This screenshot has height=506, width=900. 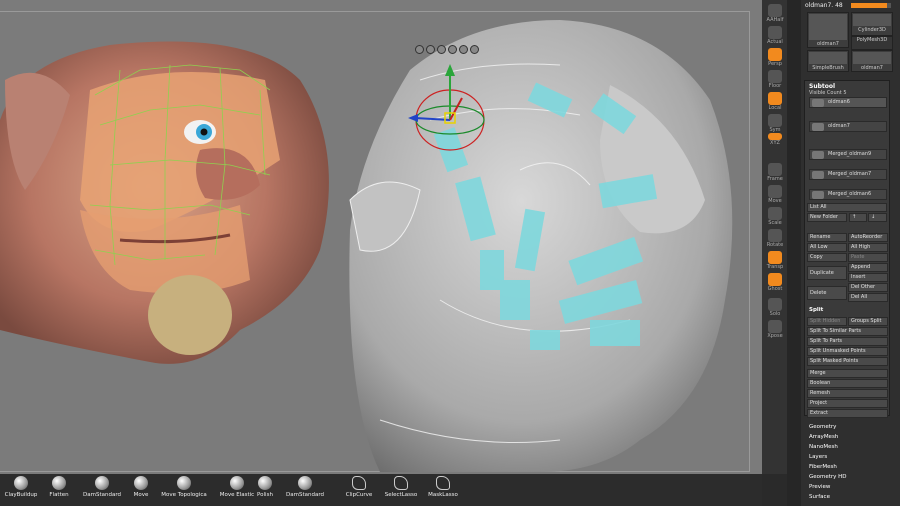 I want to click on tool-name: oldman7. 48, so click(x=824, y=5).